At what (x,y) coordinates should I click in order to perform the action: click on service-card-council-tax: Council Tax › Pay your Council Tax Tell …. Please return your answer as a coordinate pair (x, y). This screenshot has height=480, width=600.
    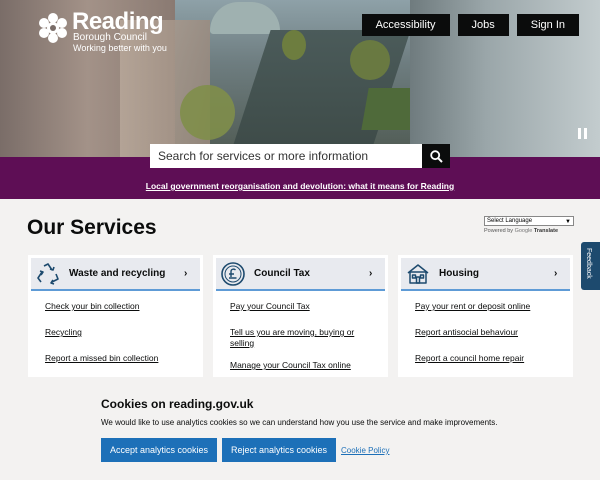
    Looking at the image, I should click on (300, 316).